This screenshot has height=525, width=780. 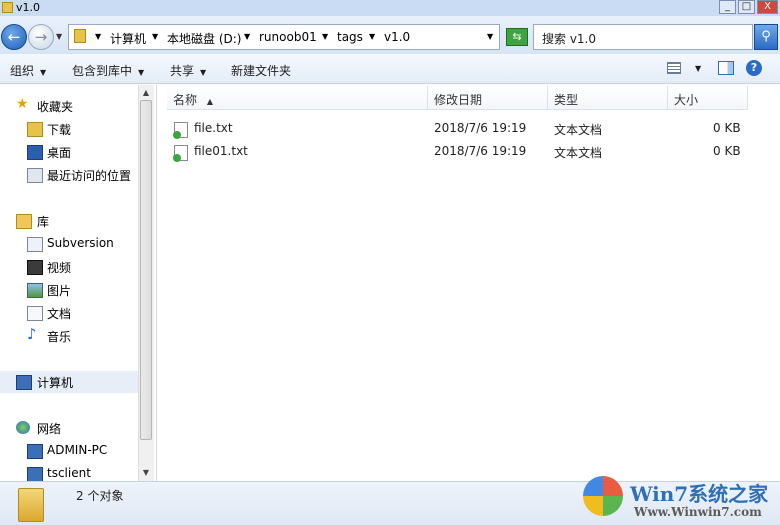 What do you see at coordinates (146, 270) in the screenshot?
I see `scrollbar-thumb` at bounding box center [146, 270].